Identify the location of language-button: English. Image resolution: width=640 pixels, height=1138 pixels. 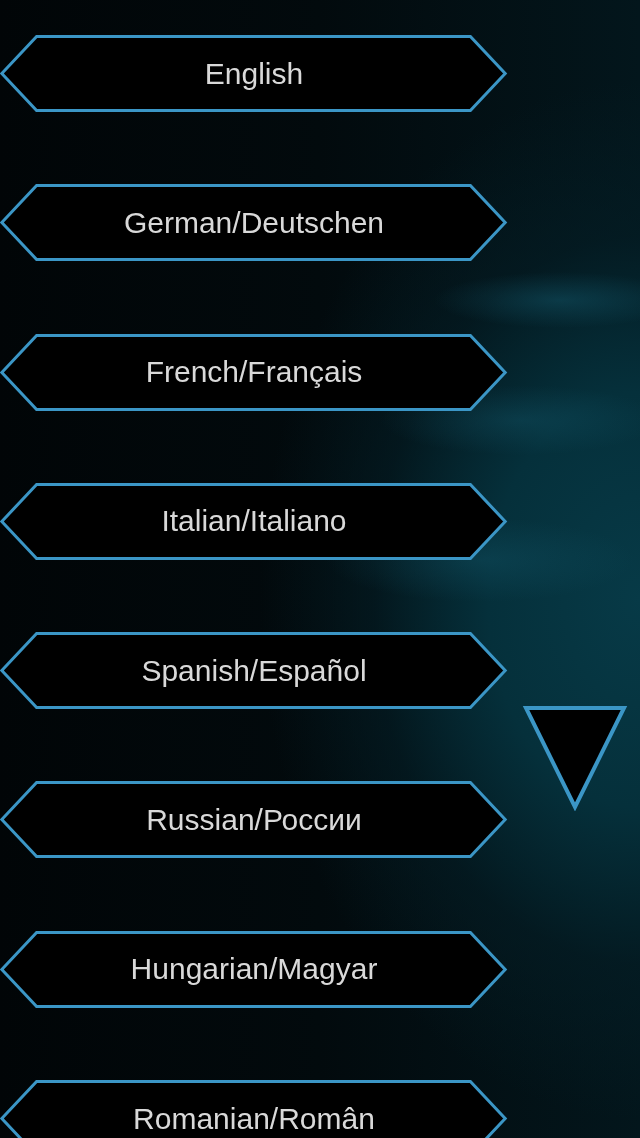
(254, 73).